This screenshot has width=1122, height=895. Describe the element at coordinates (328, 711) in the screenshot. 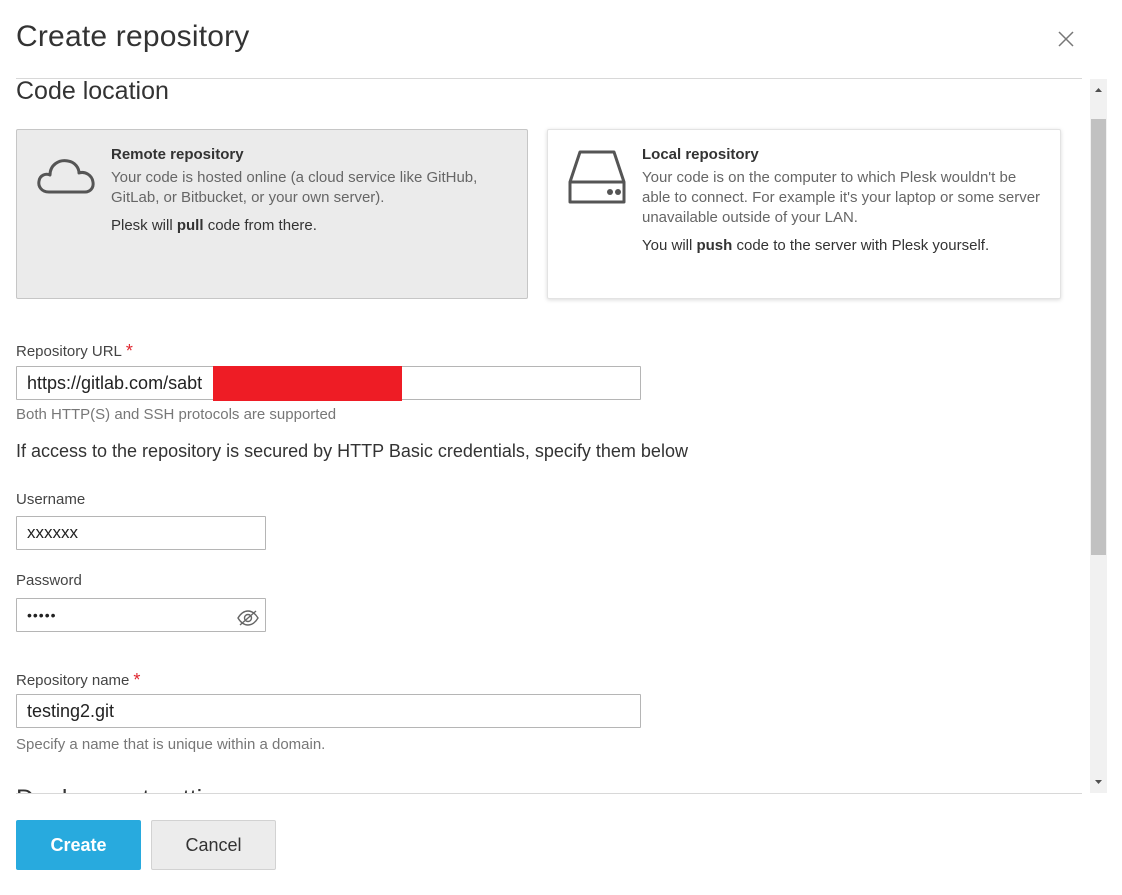

I see `repository-name-input: testing2.git` at that location.